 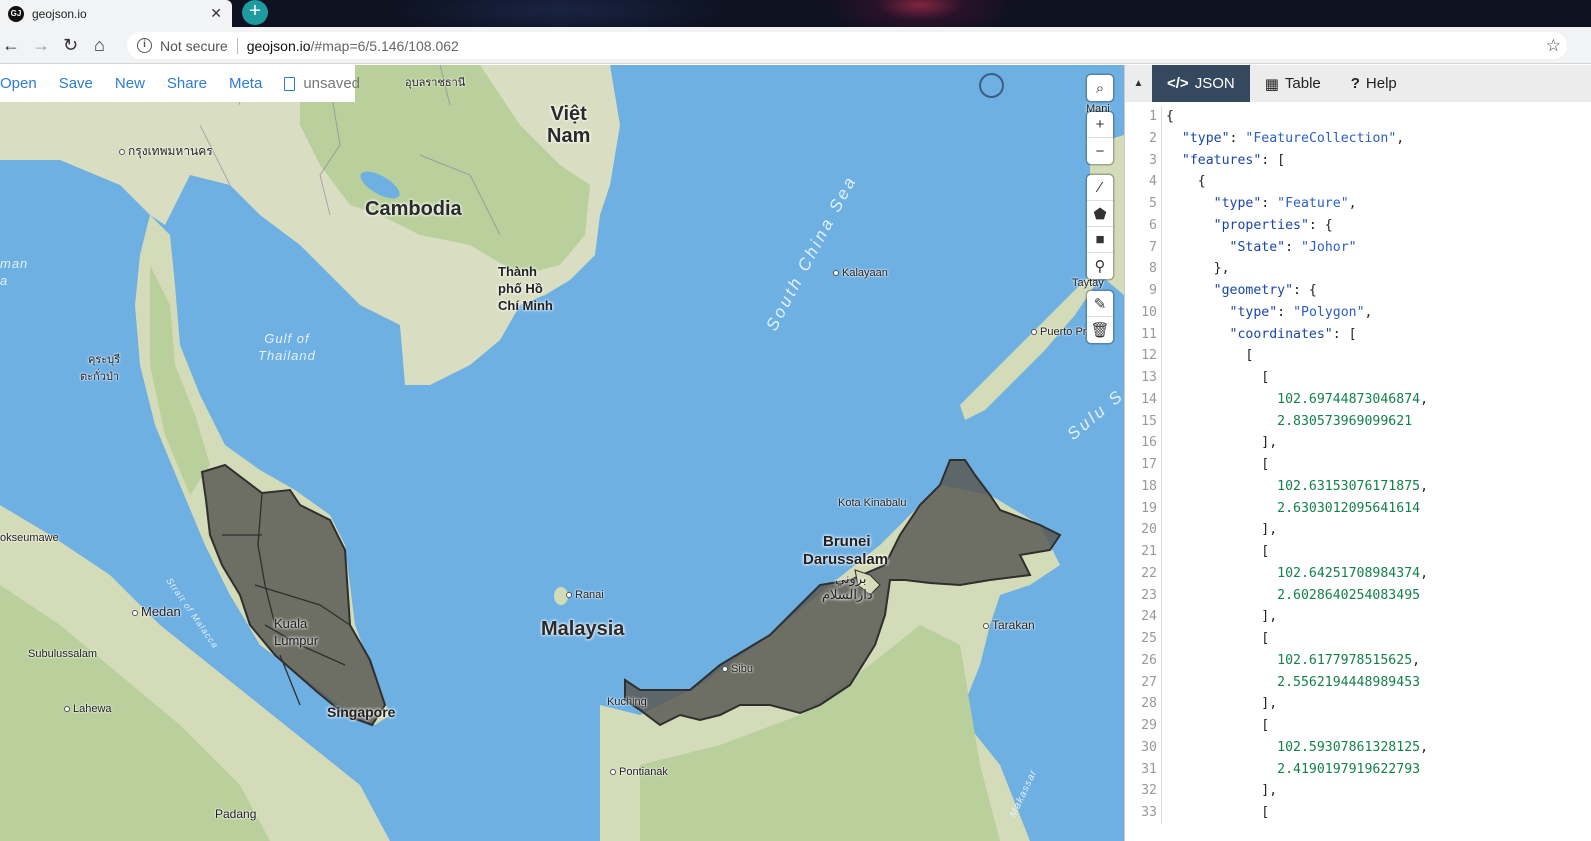 I want to click on line-number: 29, so click(x=1143, y=726).